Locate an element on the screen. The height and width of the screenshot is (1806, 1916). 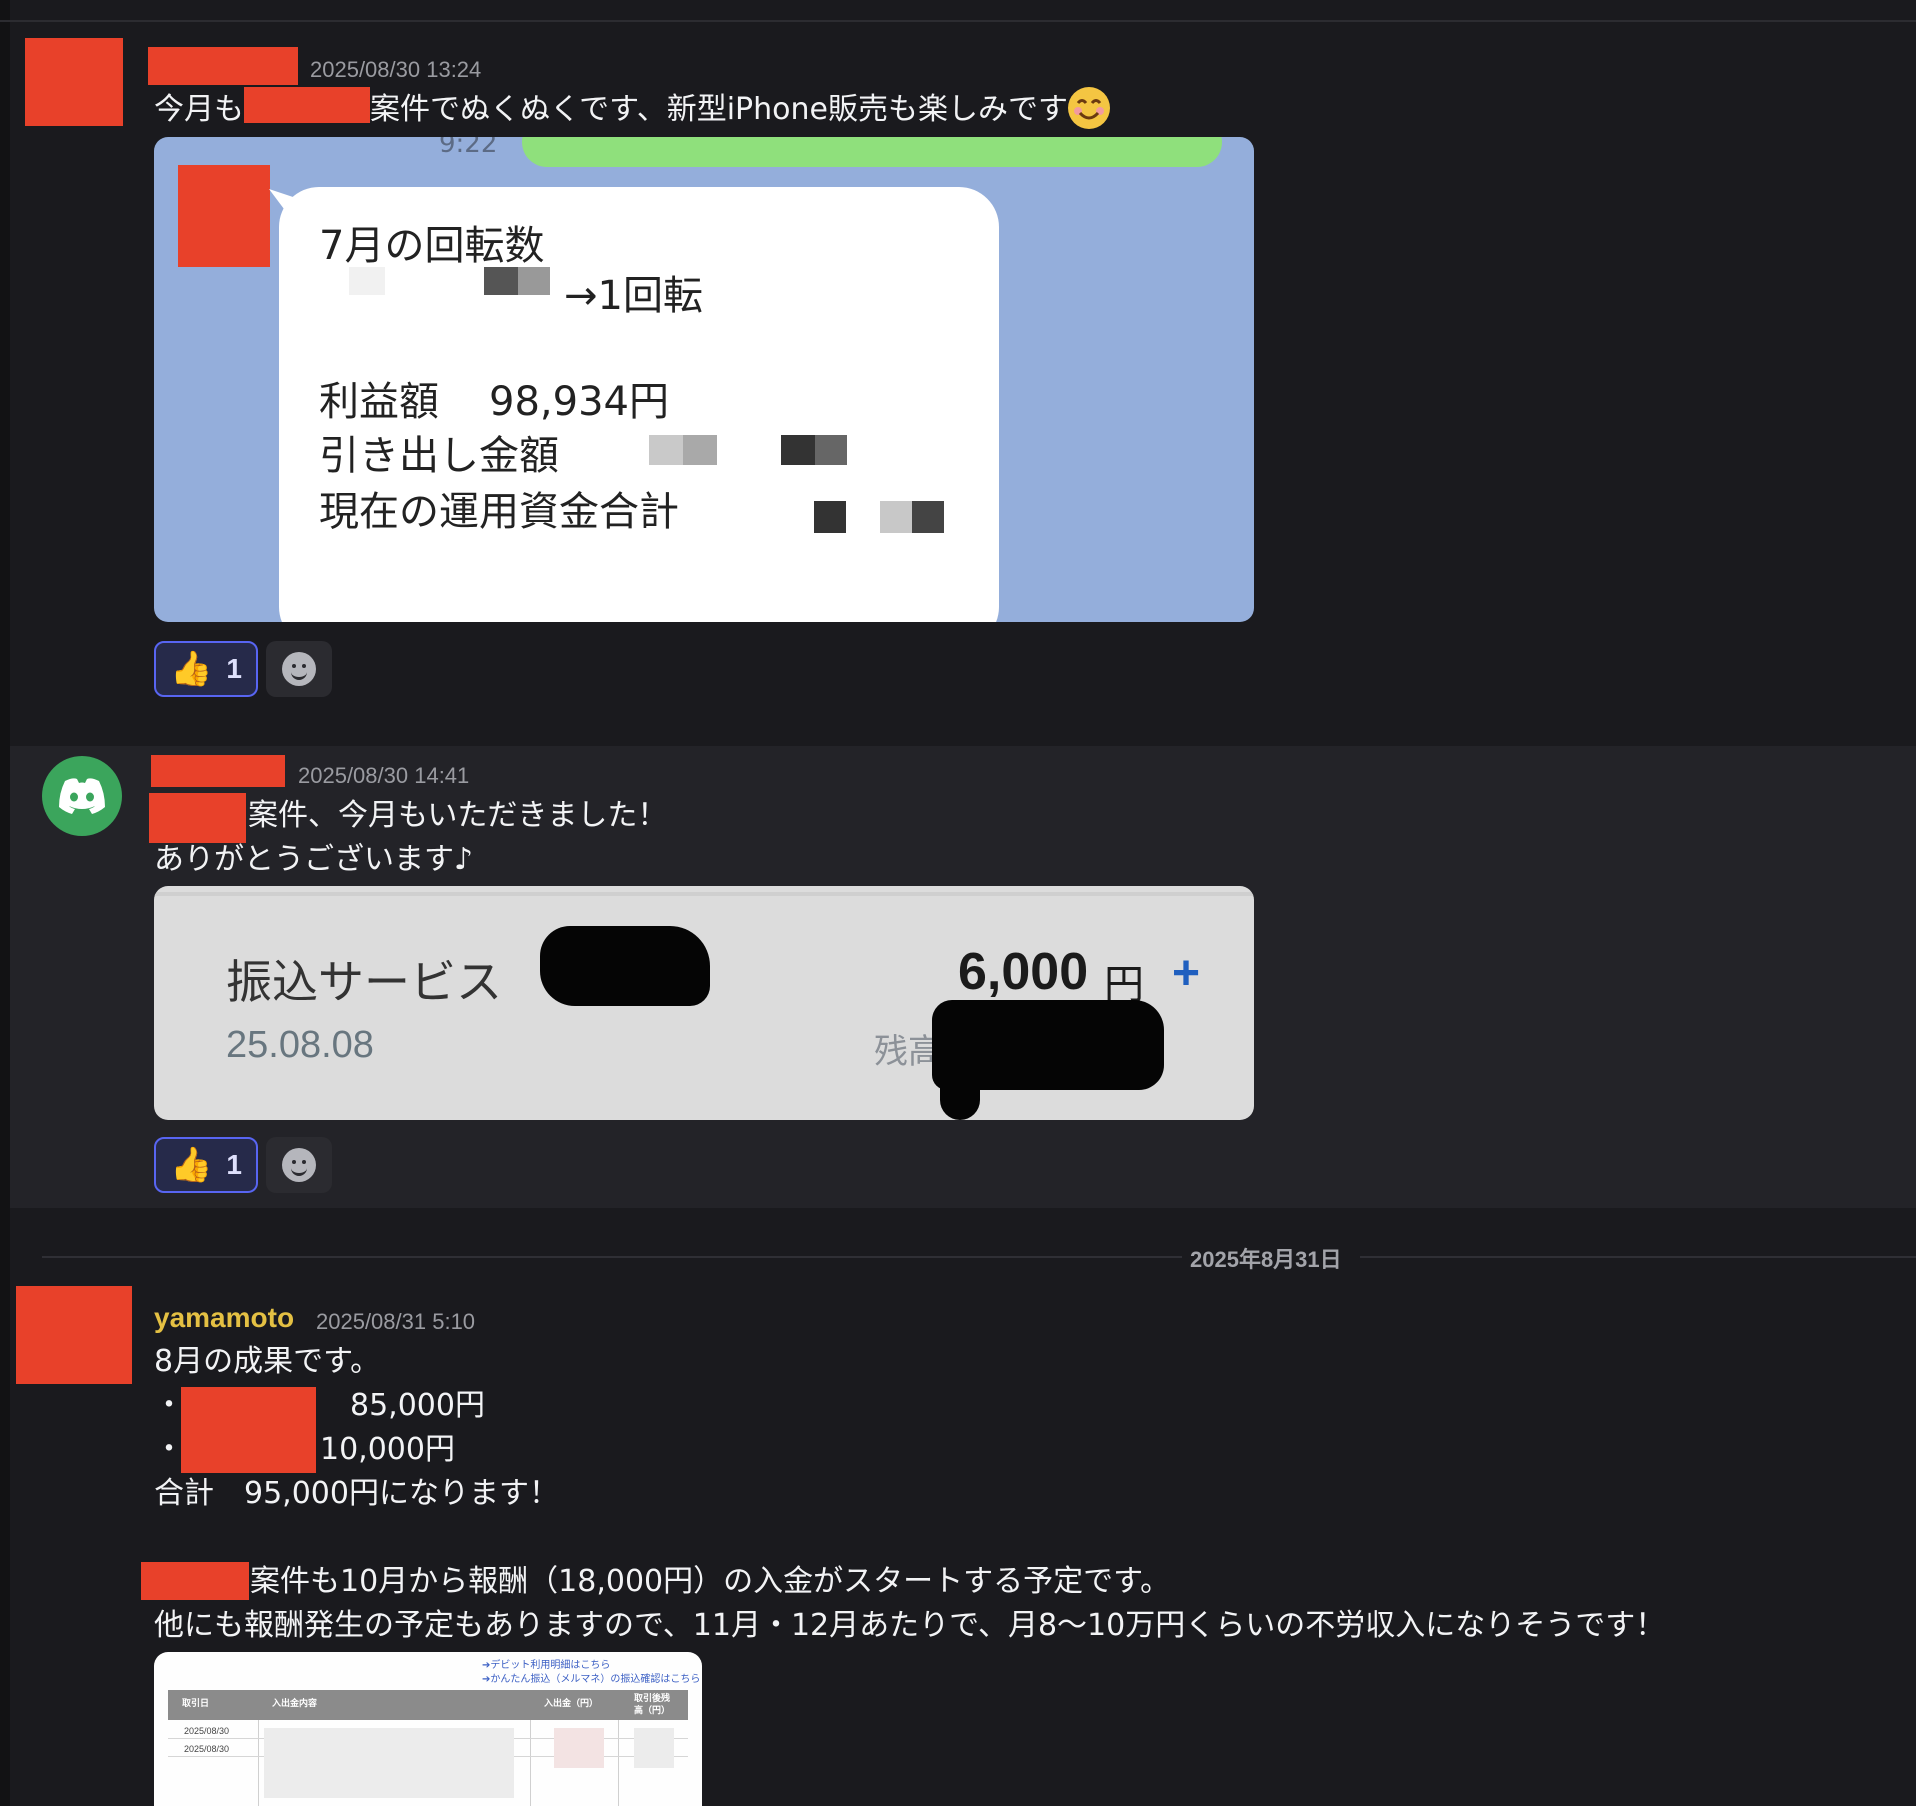
chat-avatar-redacted is located at coordinates (224, 216).